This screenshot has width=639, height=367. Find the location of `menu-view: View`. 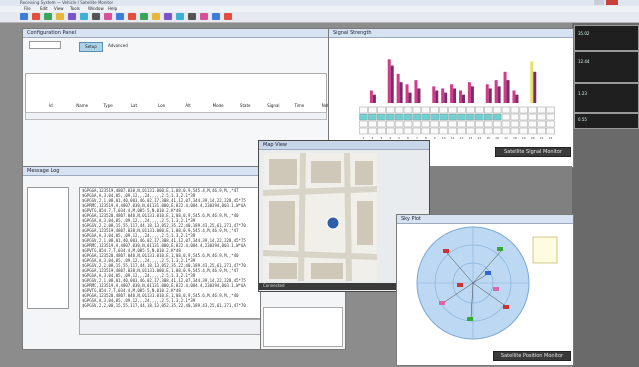

menu-view: View is located at coordinates (59, 8).